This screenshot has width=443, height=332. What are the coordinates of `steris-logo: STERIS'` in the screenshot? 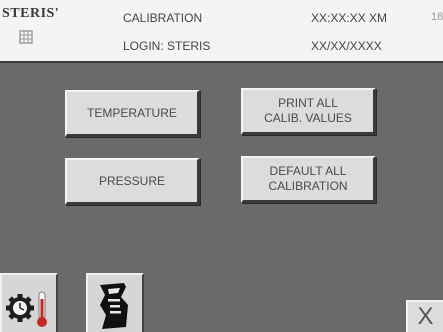 It's located at (31, 32).